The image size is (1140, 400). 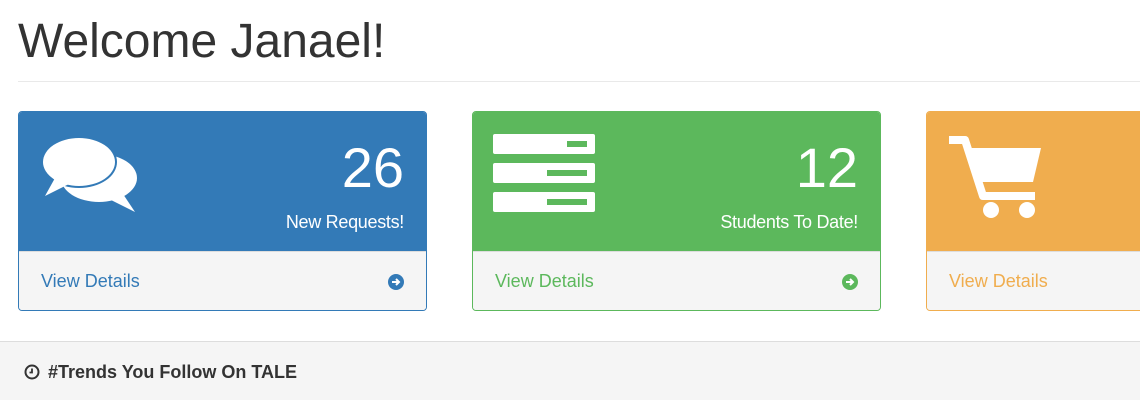 I want to click on clock-icon, so click(x=32, y=374).